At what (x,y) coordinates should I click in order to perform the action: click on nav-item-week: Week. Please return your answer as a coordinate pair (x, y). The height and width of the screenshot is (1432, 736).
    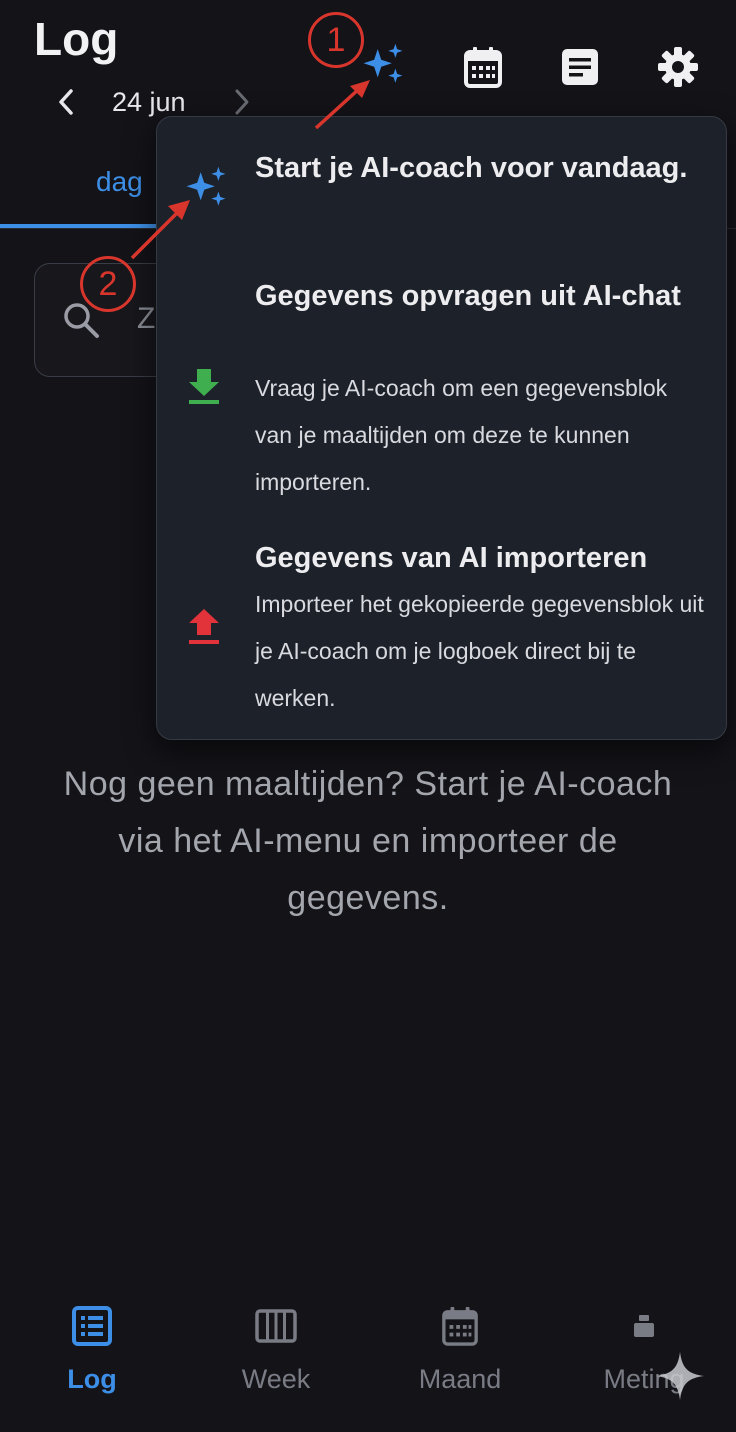
    Looking at the image, I should click on (276, 1355).